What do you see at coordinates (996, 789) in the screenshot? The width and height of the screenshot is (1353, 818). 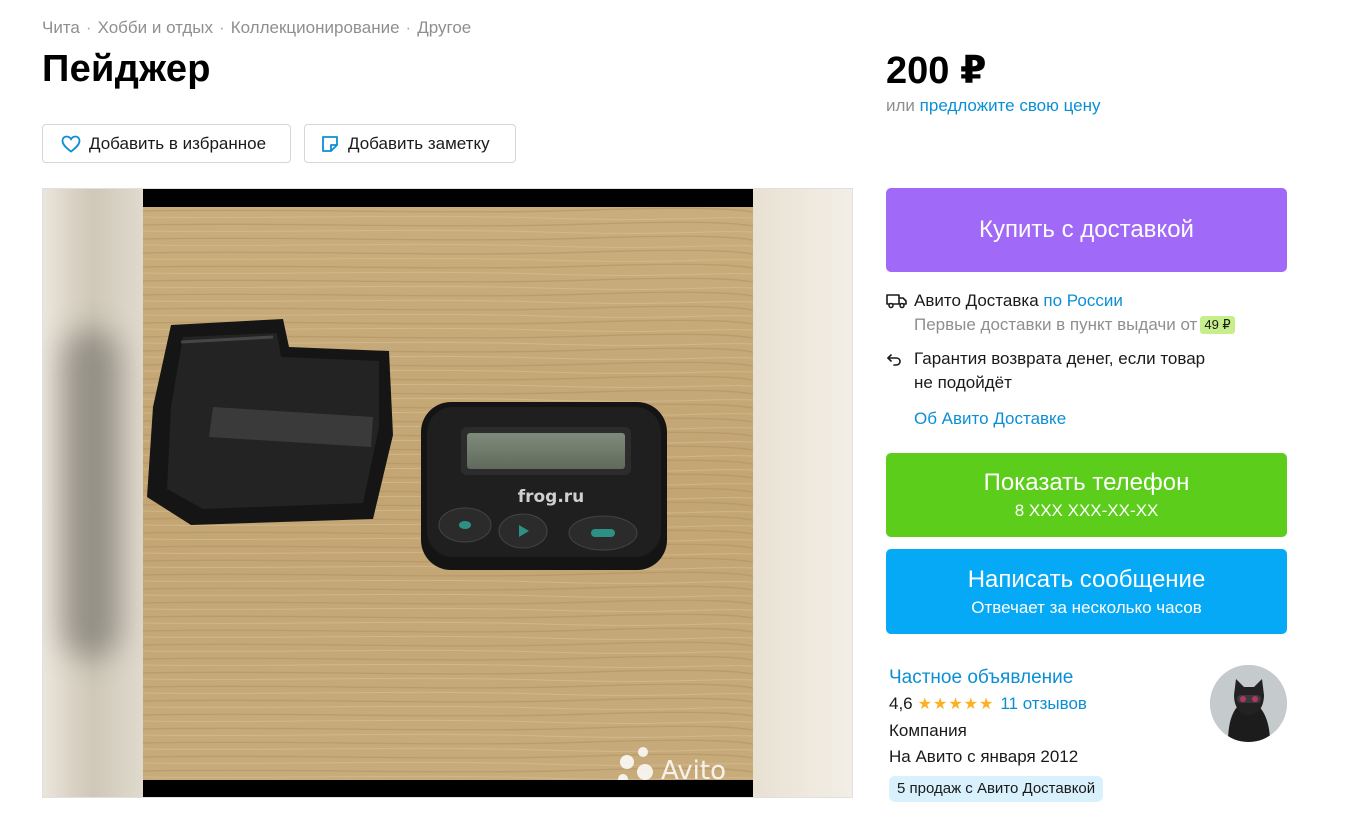 I see `sales-badge: 5 продаж с Авито Доставкой` at bounding box center [996, 789].